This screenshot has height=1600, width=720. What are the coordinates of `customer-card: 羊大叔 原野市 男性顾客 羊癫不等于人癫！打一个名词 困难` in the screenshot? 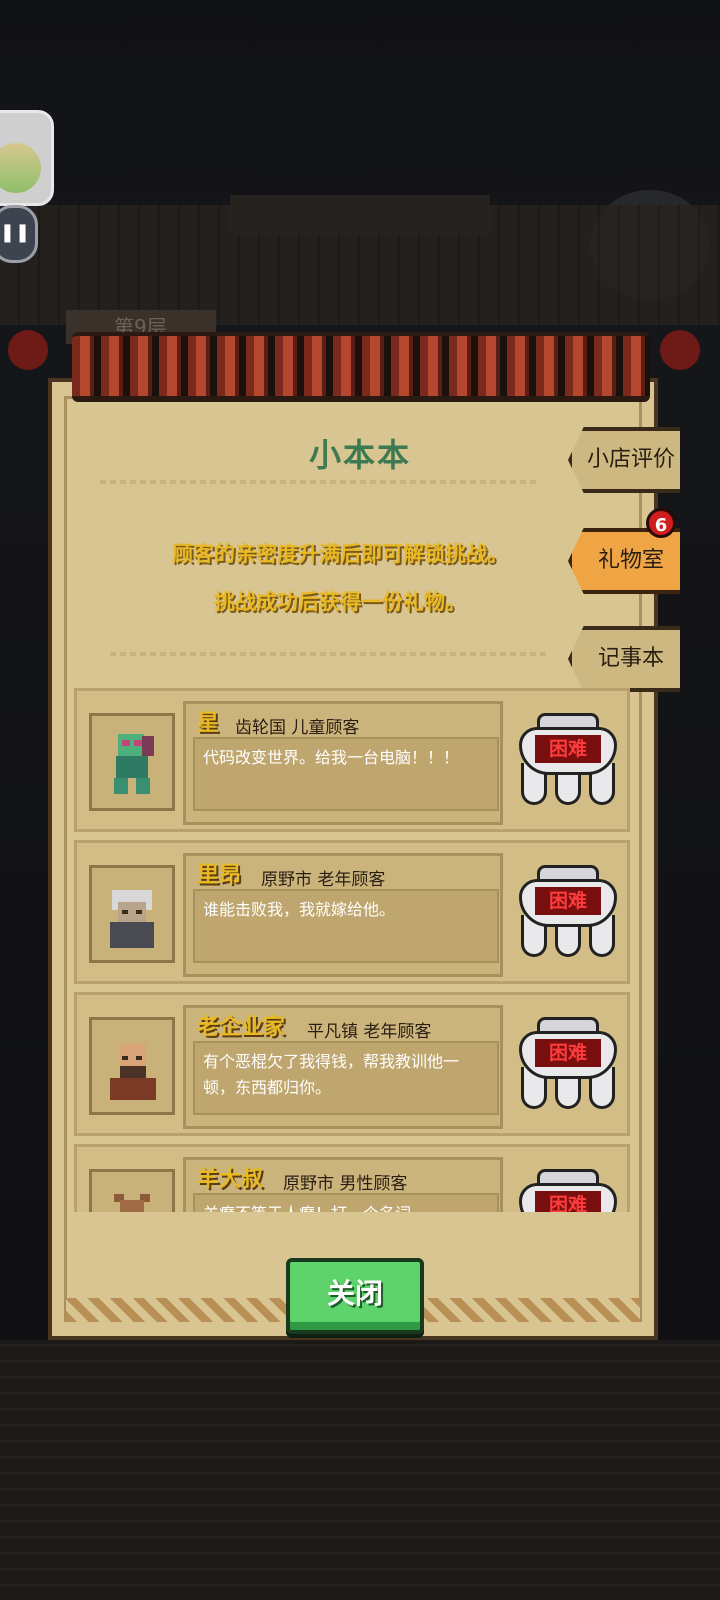 It's located at (352, 1178).